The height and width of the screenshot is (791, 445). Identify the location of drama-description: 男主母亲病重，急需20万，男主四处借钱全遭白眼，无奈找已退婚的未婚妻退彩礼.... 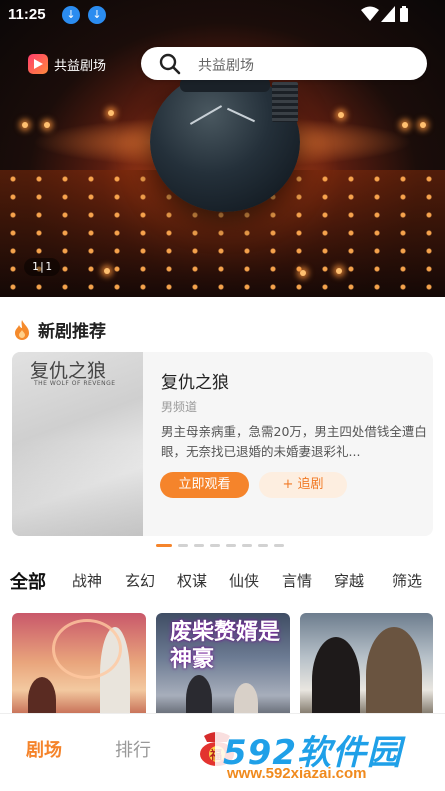
(294, 441).